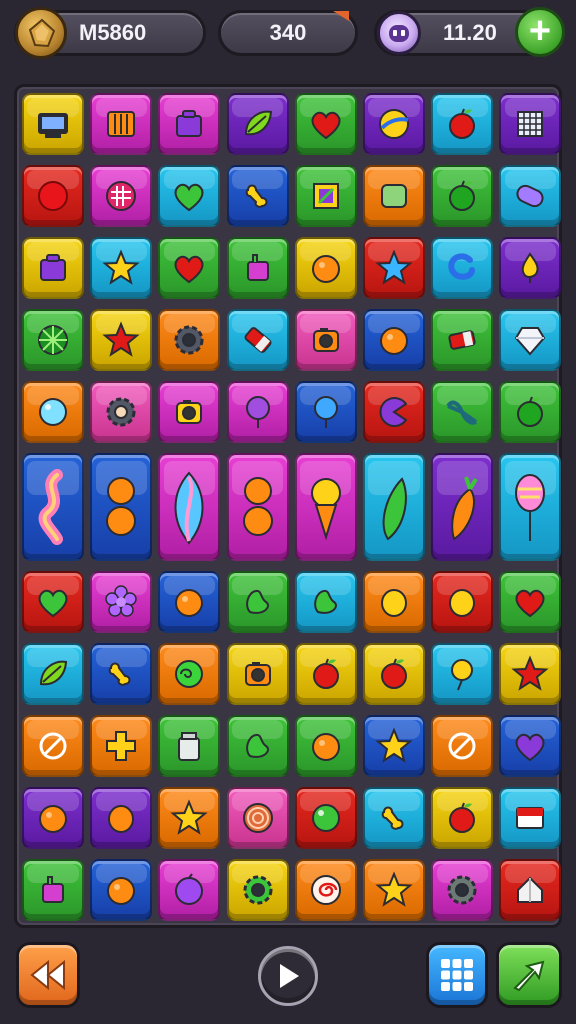 This screenshot has width=576, height=1024. I want to click on tile-house, so click(530, 890).